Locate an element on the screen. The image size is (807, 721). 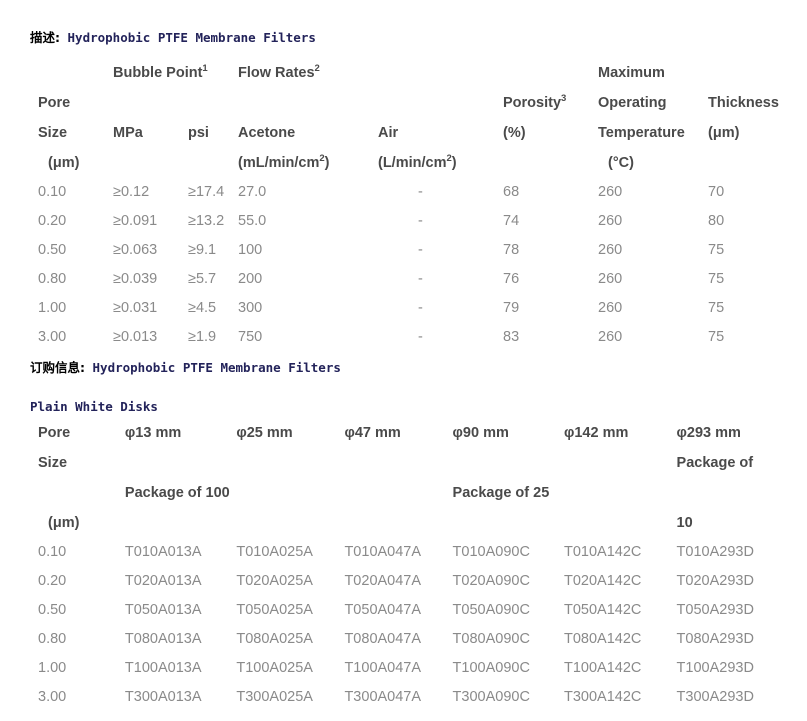
description-caption: 描述: Hydrophobic PTFE Membrane Filters is located at coordinates (173, 36).